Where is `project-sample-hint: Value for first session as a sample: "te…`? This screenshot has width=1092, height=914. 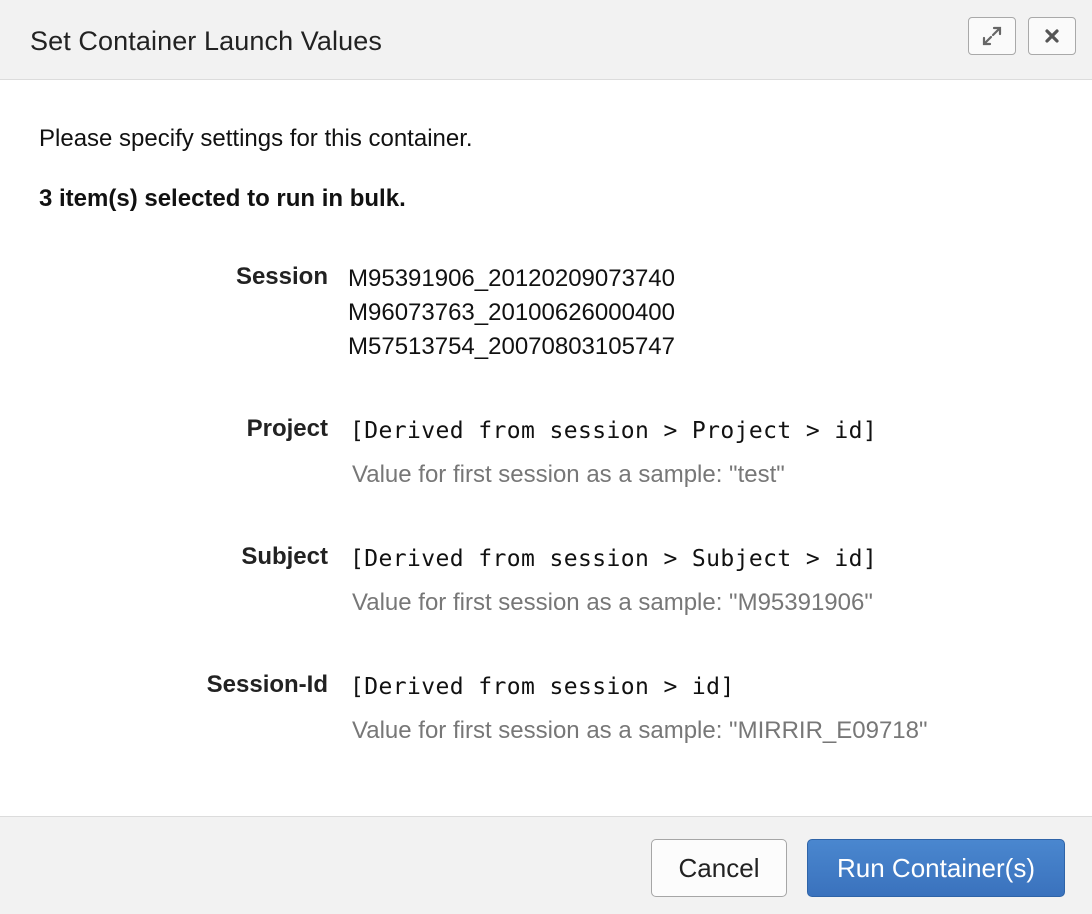
project-sample-hint: Value for first session as a sample: "te… is located at coordinates (568, 474).